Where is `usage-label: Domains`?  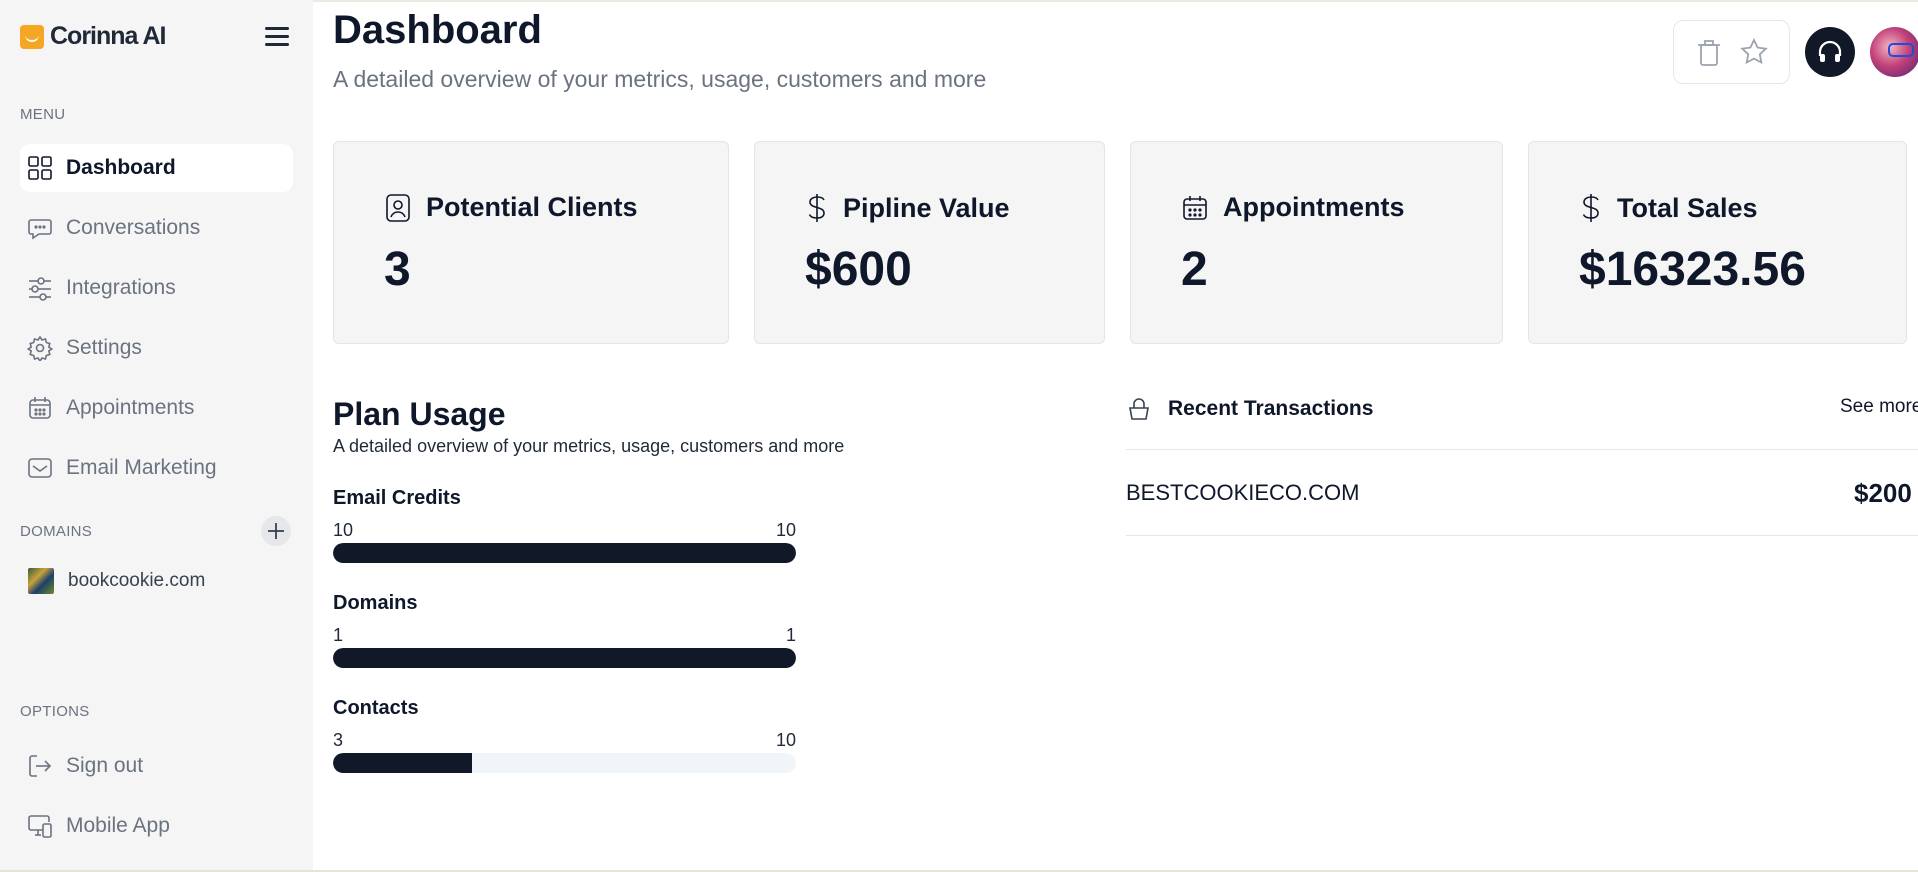
usage-label: Domains is located at coordinates (375, 603).